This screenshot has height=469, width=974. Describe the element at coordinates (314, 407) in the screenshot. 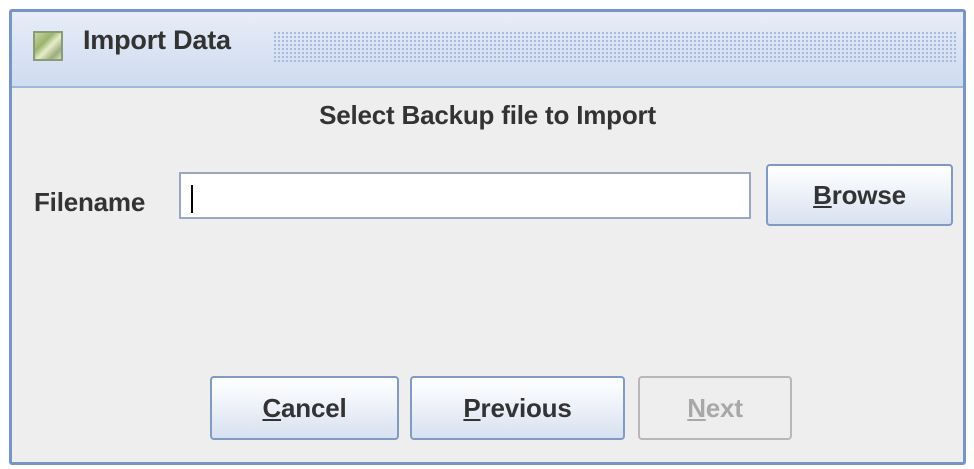

I see `cancel-label-rest: ancel` at that location.